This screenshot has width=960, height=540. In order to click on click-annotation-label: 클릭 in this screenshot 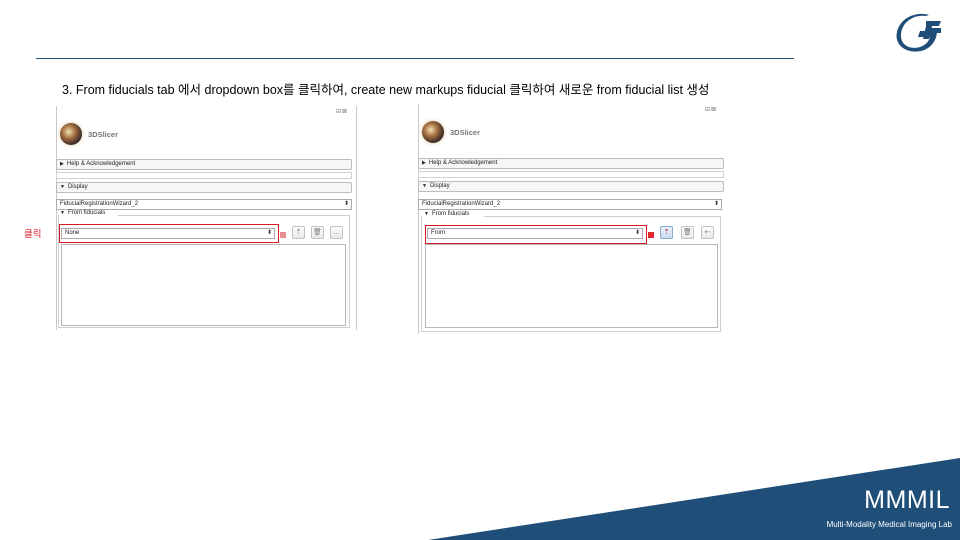, I will do `click(33, 234)`.